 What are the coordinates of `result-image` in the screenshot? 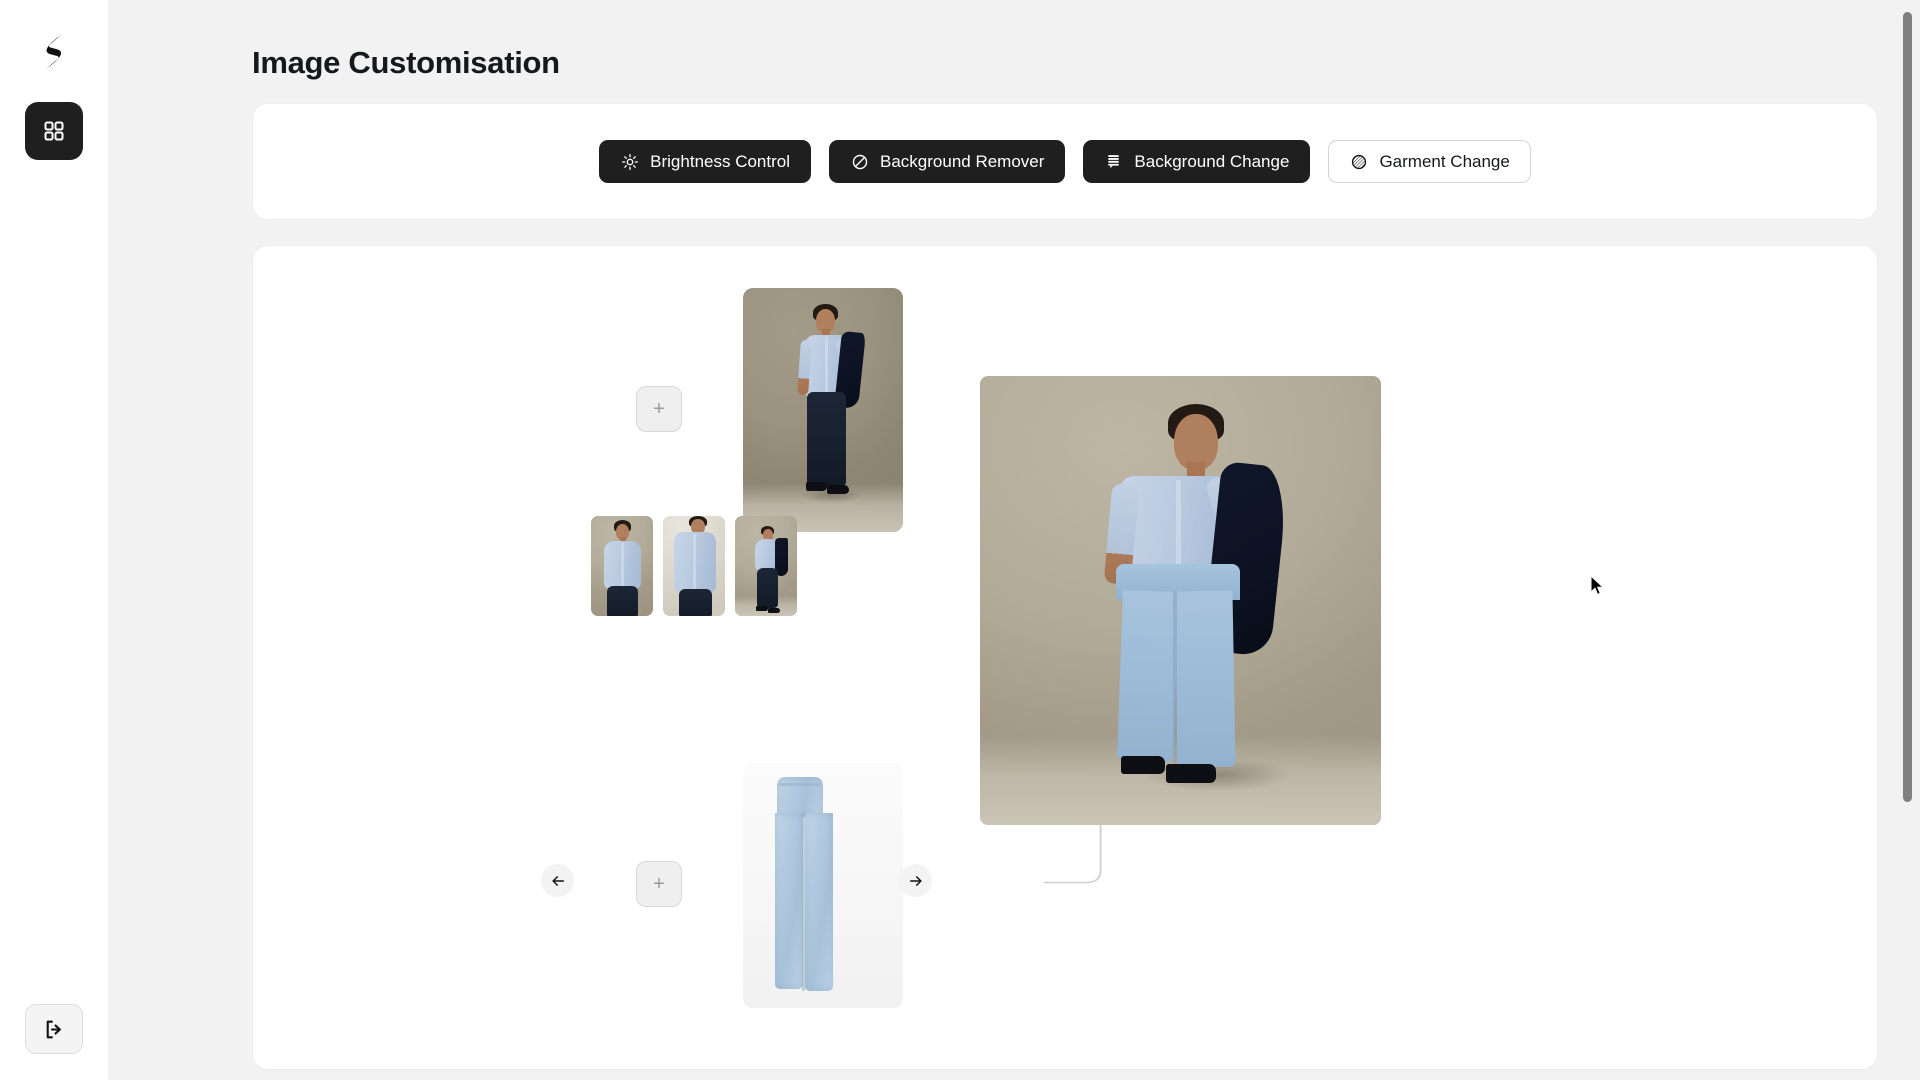 It's located at (1180, 600).